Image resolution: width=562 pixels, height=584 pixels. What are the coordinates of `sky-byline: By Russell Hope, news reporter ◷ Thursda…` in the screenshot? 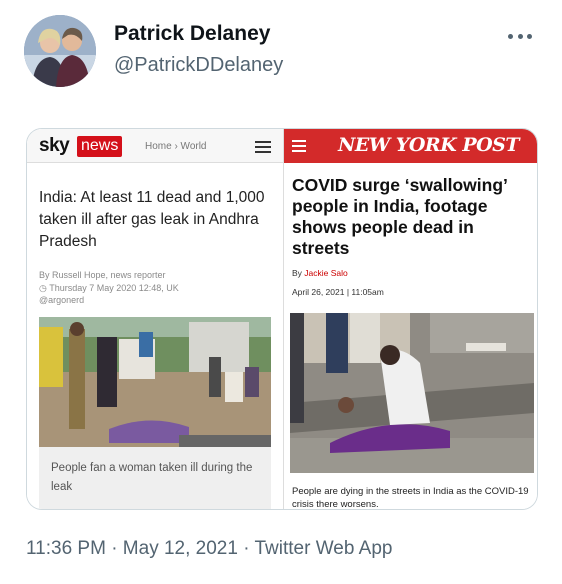 It's located at (109, 288).